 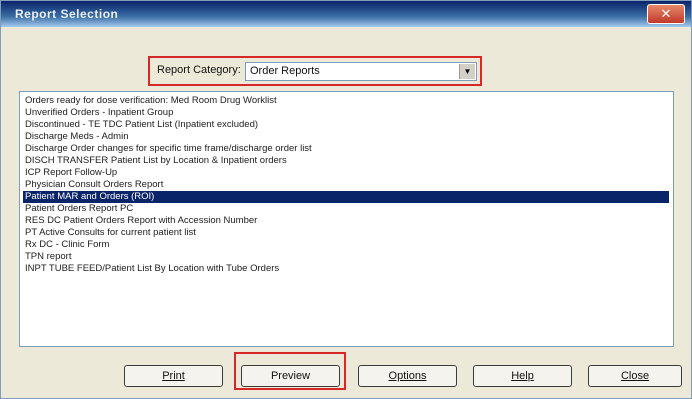 I want to click on report-list-item: Physician Consult Orders Report, so click(x=346, y=185).